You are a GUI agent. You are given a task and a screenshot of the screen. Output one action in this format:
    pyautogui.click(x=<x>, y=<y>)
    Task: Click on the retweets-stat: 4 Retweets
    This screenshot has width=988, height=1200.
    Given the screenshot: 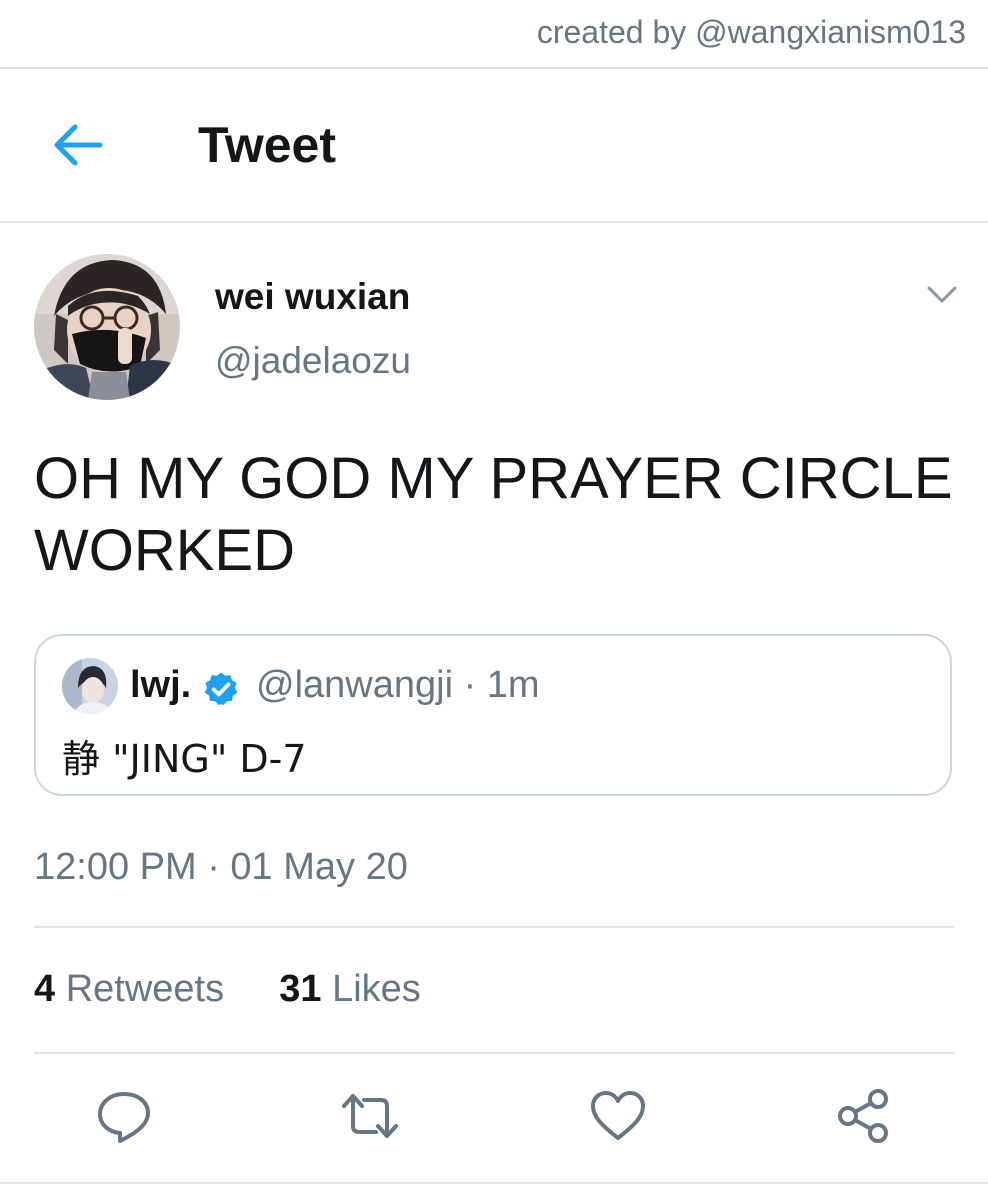 What is the action you would take?
    pyautogui.click(x=134, y=989)
    